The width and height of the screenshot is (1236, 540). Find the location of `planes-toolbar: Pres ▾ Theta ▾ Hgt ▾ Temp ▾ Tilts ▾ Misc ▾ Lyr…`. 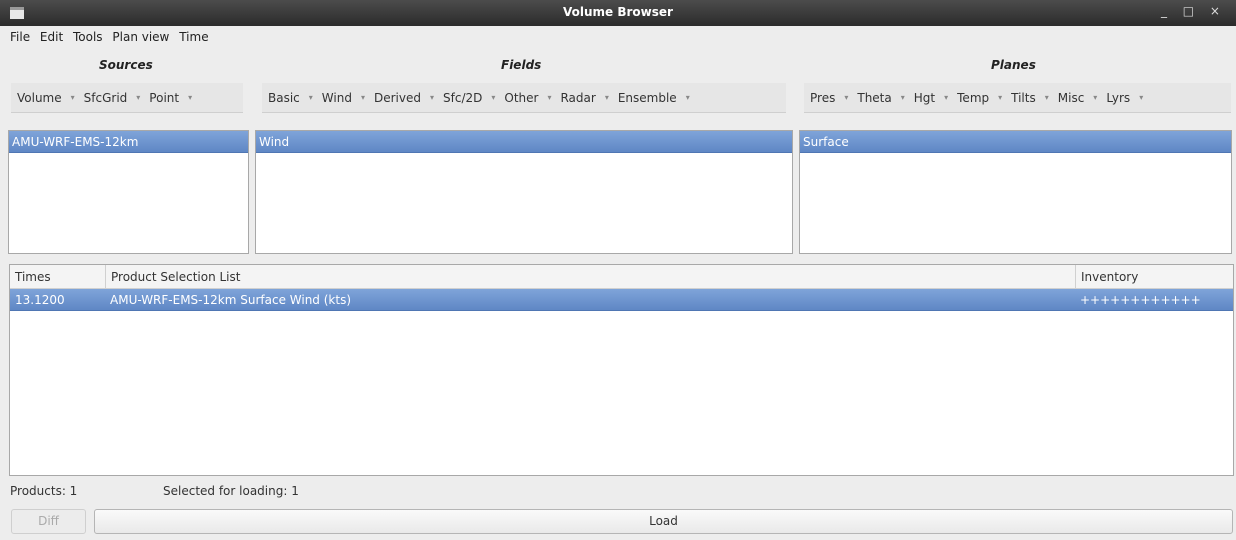

planes-toolbar: Pres ▾ Theta ▾ Hgt ▾ Temp ▾ Tilts ▾ Misc ▾ Lyr… is located at coordinates (1017, 98).